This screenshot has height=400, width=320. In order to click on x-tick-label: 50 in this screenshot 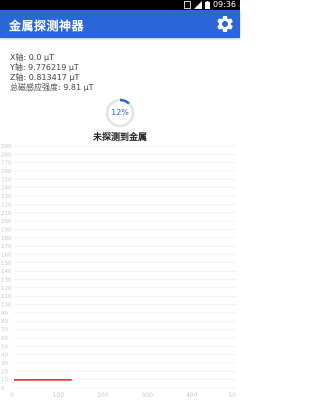, I will do `click(232, 395)`.